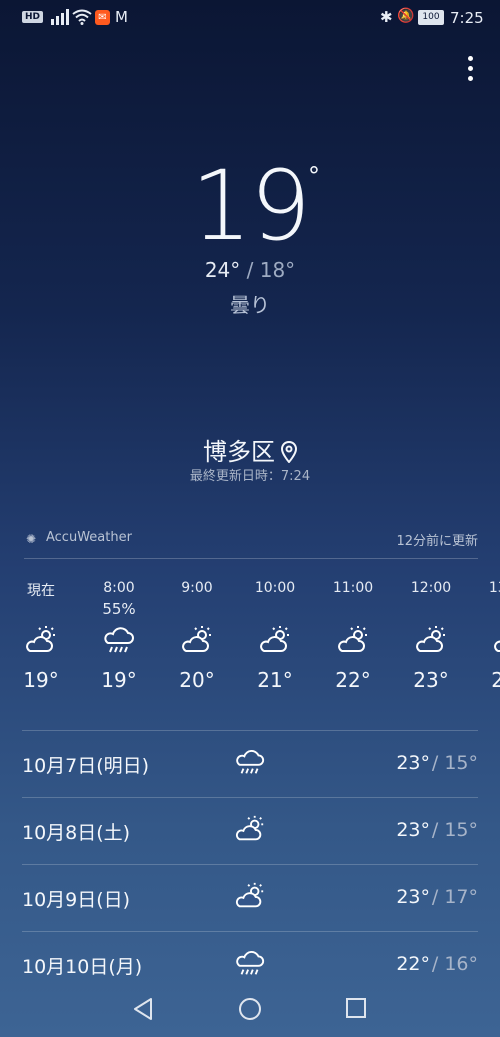 The width and height of the screenshot is (500, 1037). I want to click on location: 博多区, so click(250, 449).